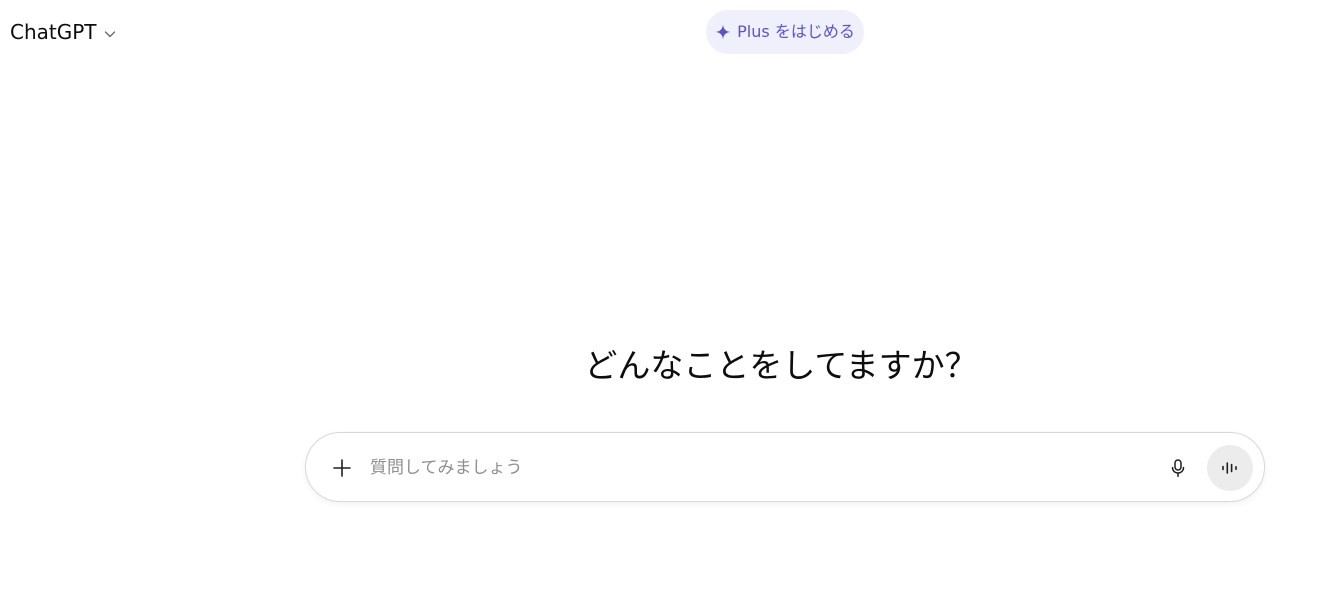 Image resolution: width=1322 pixels, height=591 pixels. I want to click on plus-icon, so click(342, 468).